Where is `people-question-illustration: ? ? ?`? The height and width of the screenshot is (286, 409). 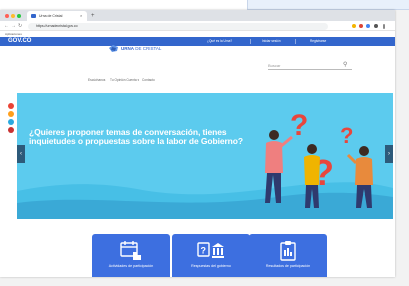 people-question-illustration: ? ? ? is located at coordinates (319, 158).